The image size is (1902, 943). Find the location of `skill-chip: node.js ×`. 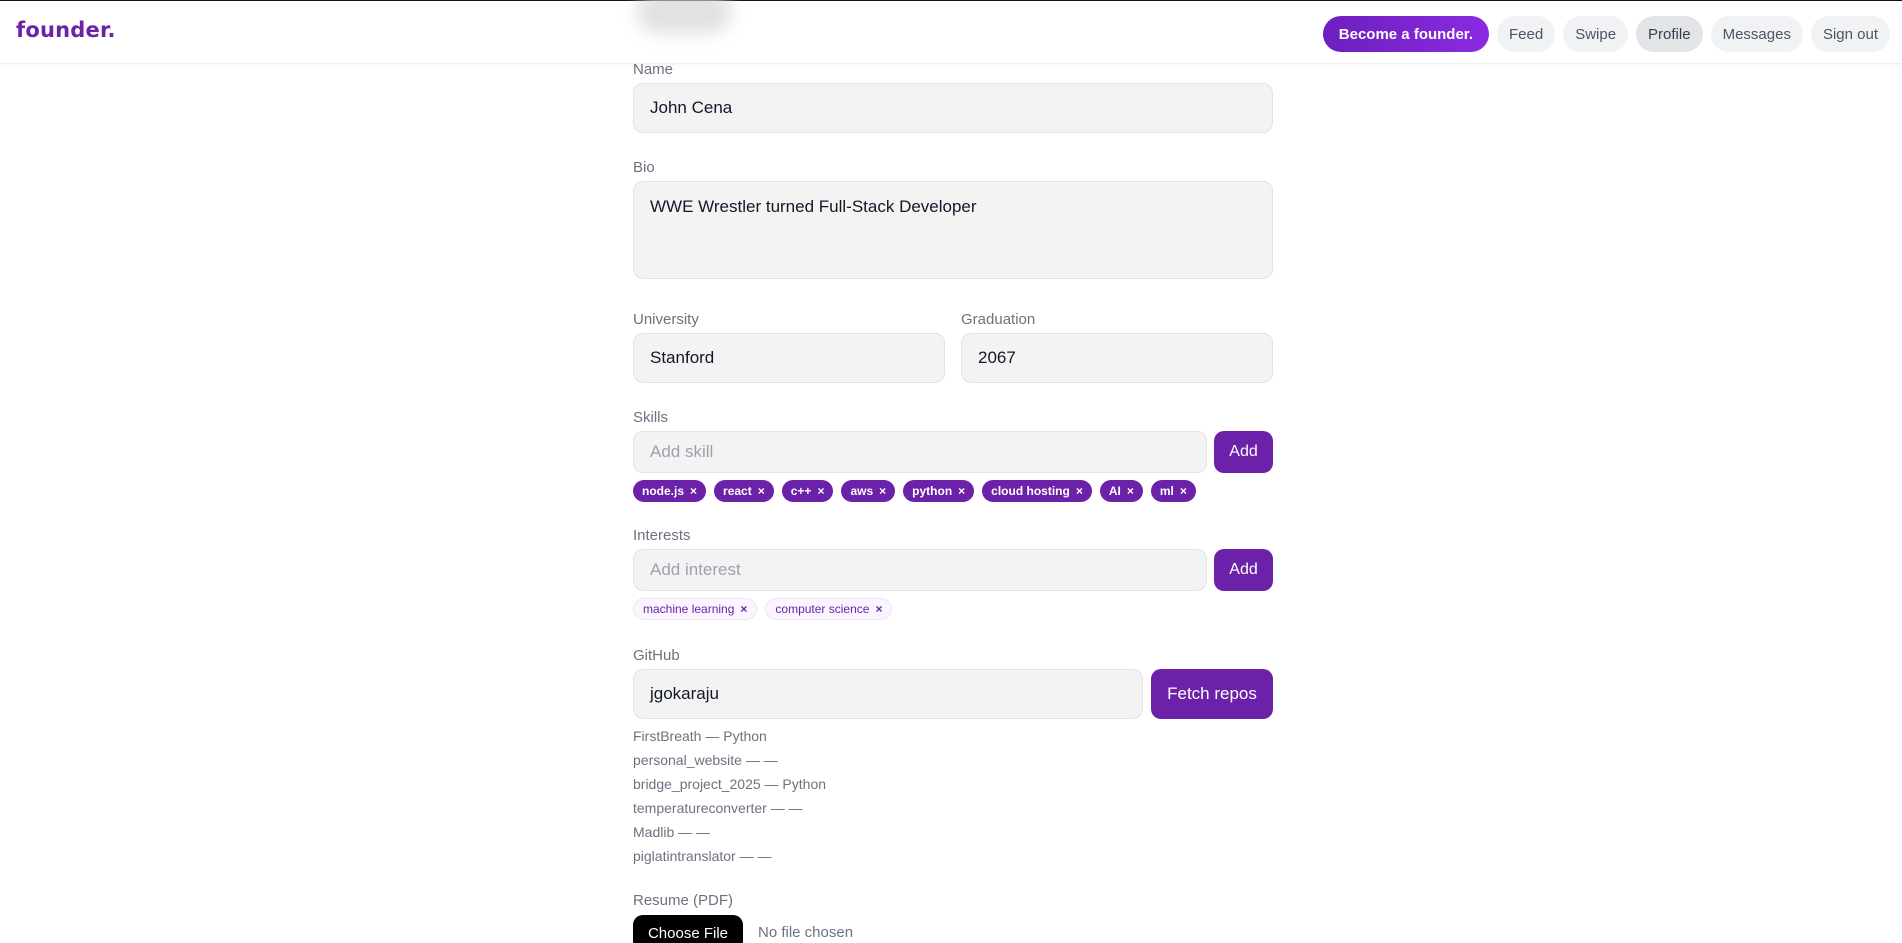

skill-chip: node.js × is located at coordinates (670, 491).